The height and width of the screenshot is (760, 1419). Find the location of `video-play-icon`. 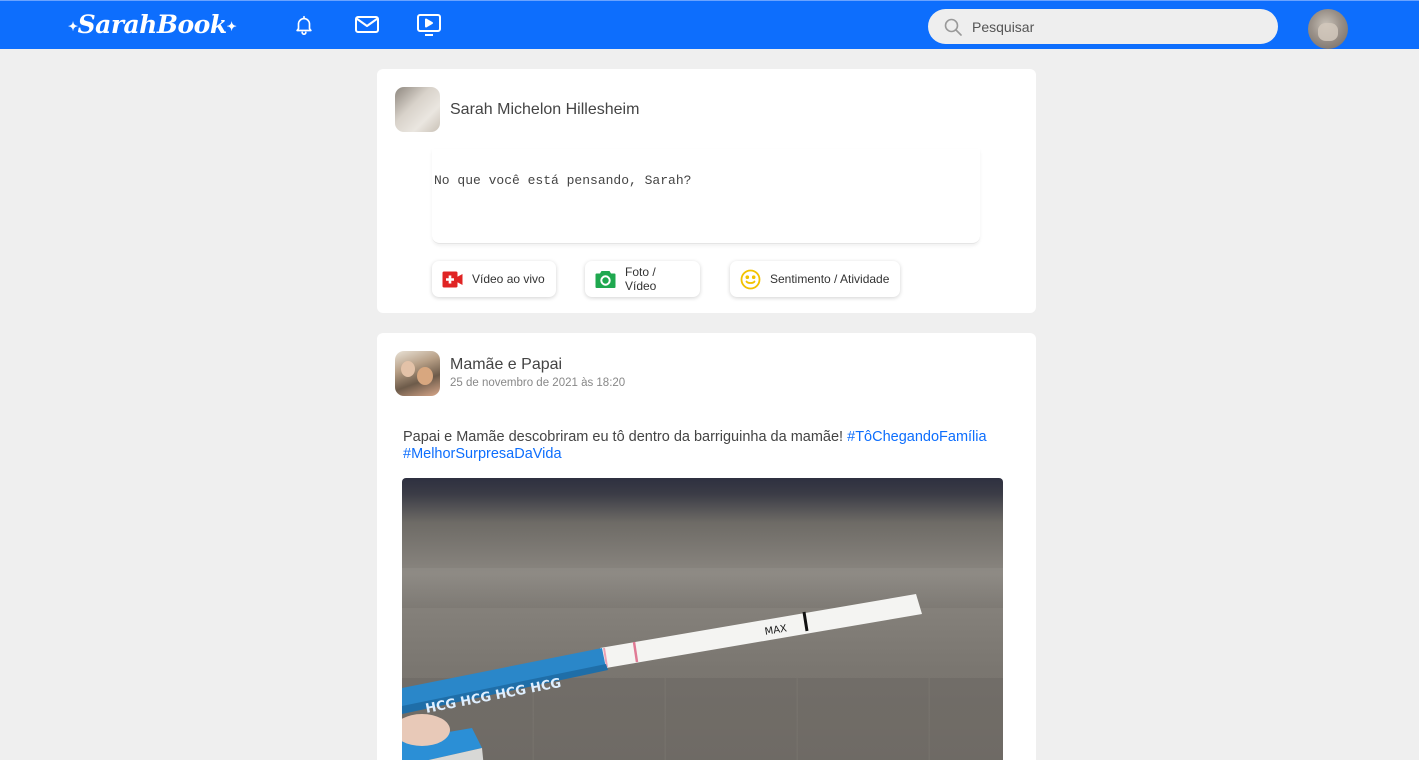

video-play-icon is located at coordinates (429, 25).